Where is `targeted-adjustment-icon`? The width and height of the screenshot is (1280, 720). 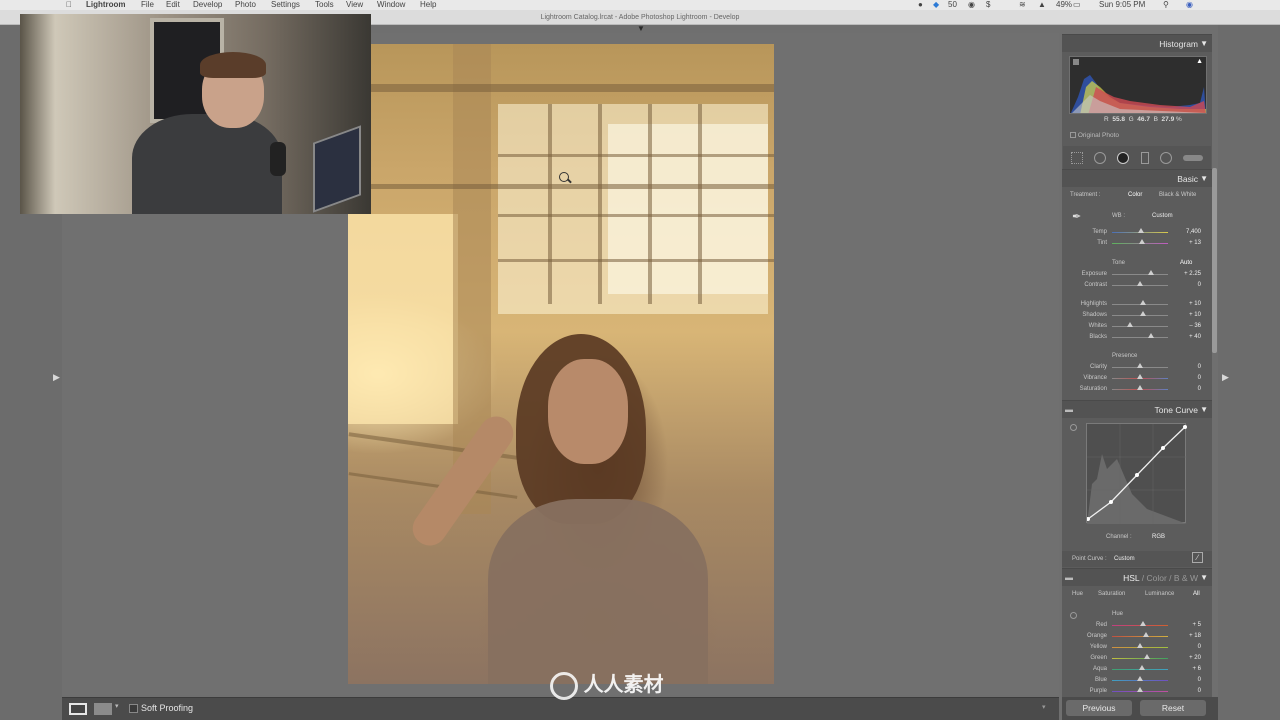
targeted-adjustment-icon is located at coordinates (1073, 427).